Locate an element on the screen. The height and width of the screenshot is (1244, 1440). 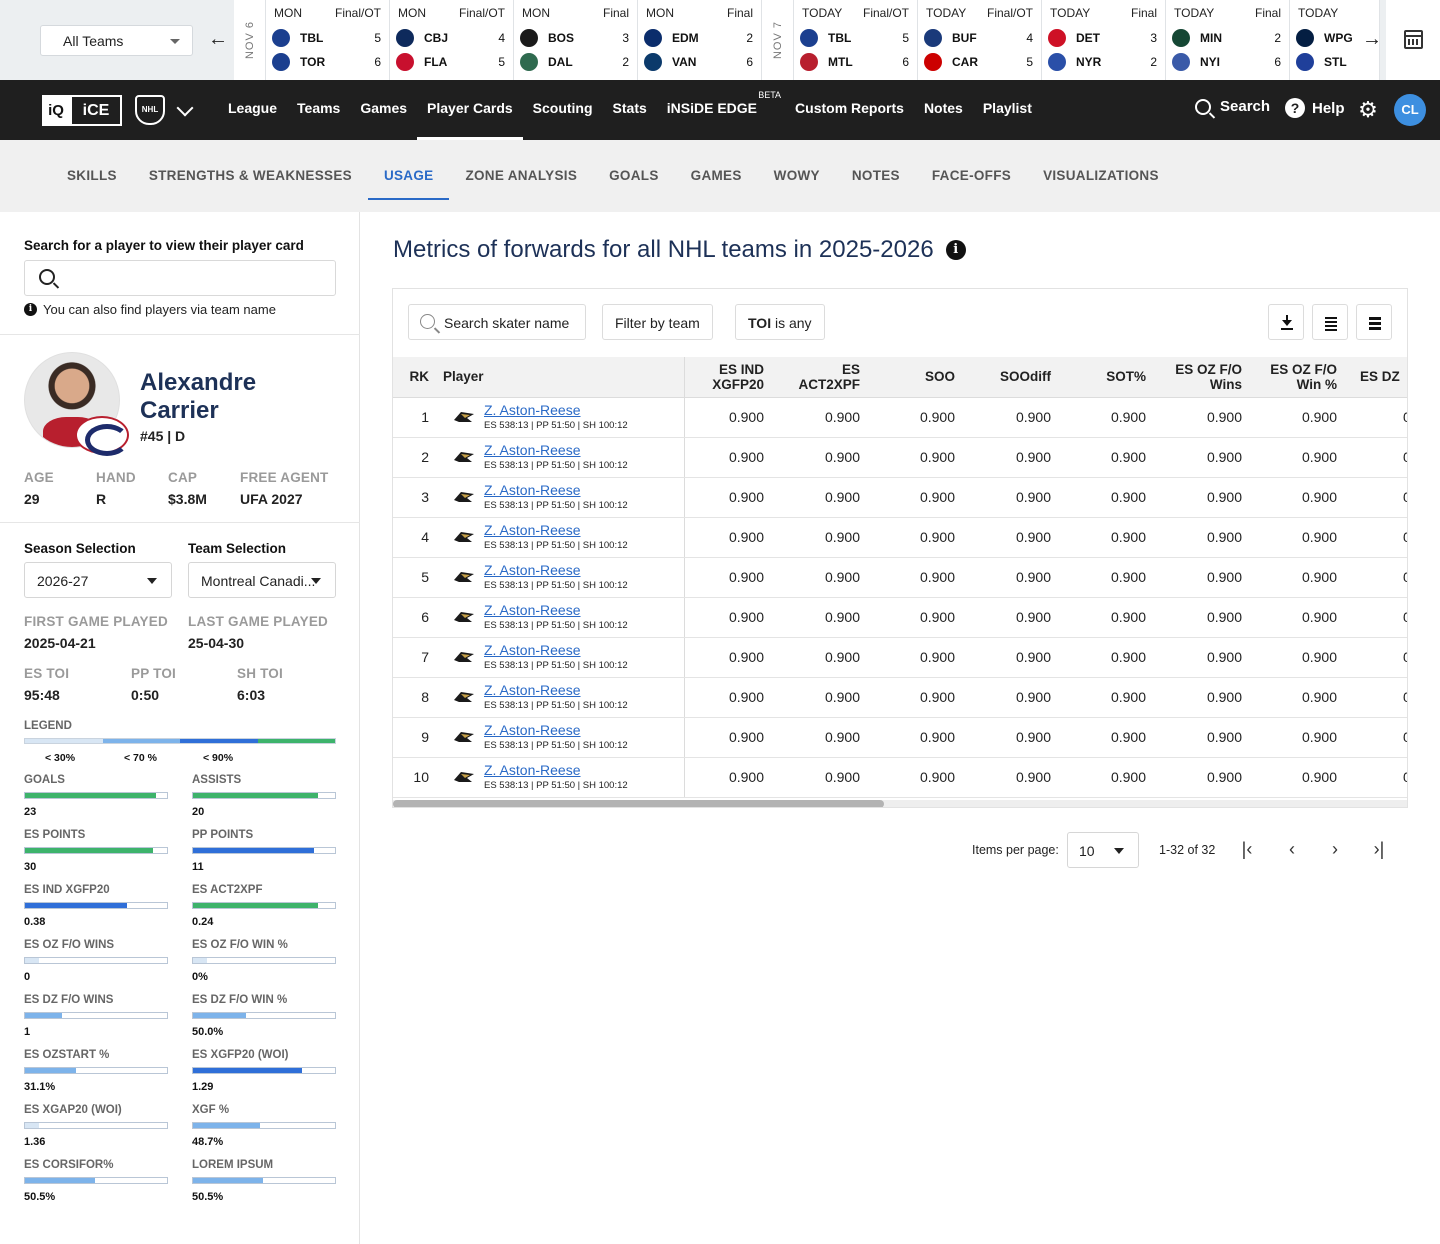
last-page-icon: ›| is located at coordinates (1379, 850).